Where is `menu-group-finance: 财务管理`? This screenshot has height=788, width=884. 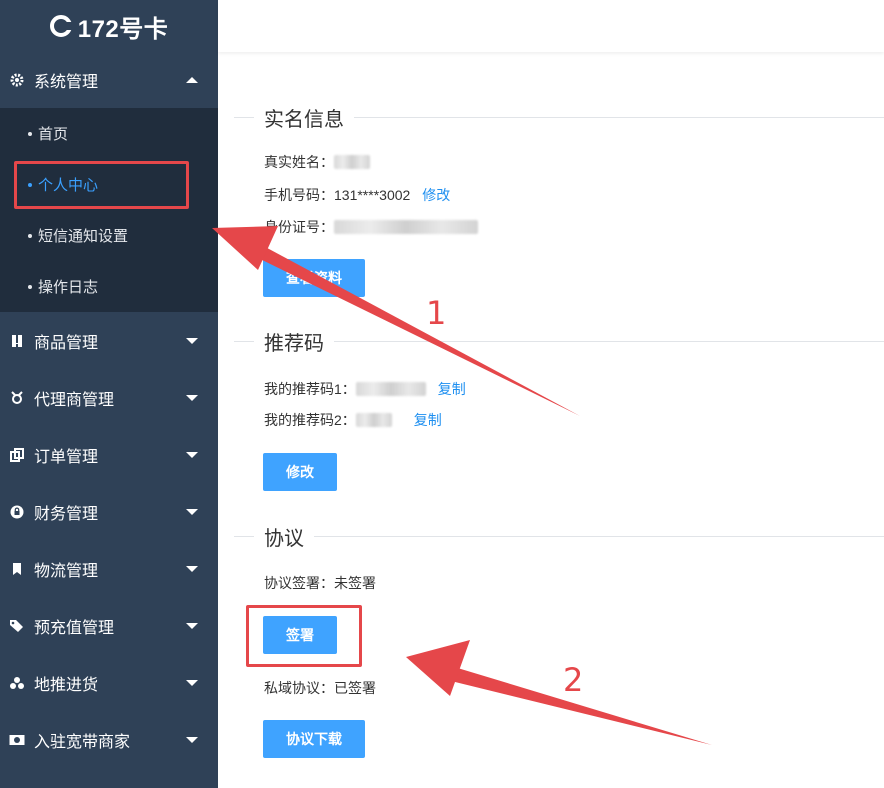
menu-group-finance: 财务管理 is located at coordinates (109, 511).